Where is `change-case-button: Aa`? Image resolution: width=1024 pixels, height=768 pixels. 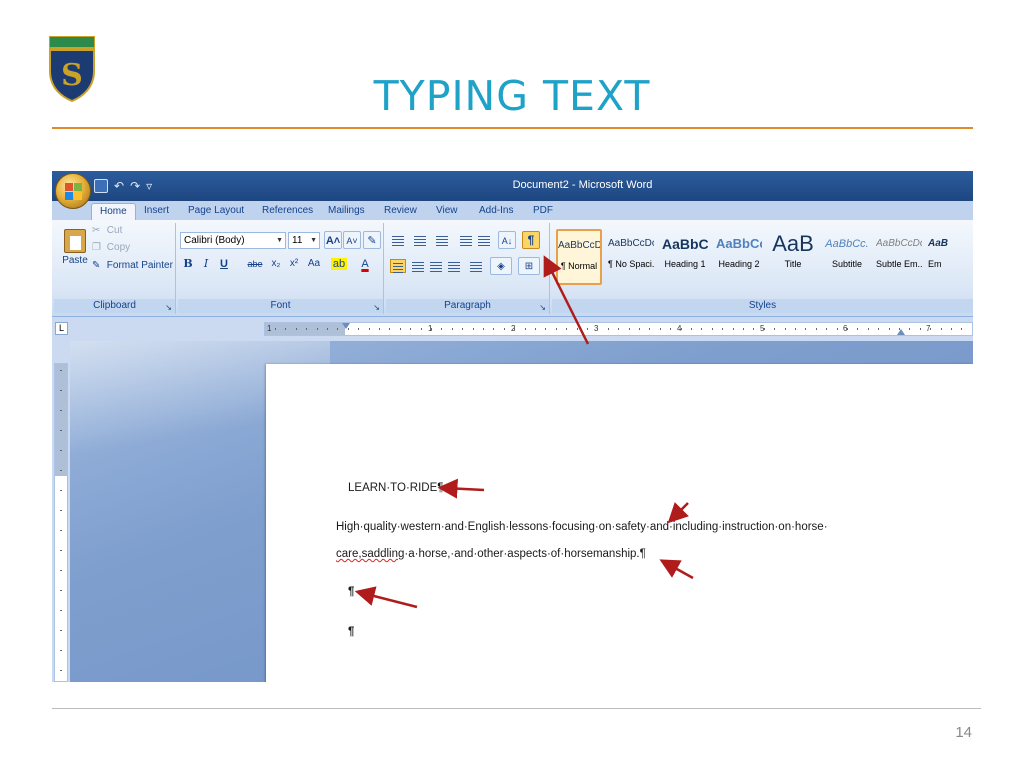
change-case-button: Aa is located at coordinates (314, 264).